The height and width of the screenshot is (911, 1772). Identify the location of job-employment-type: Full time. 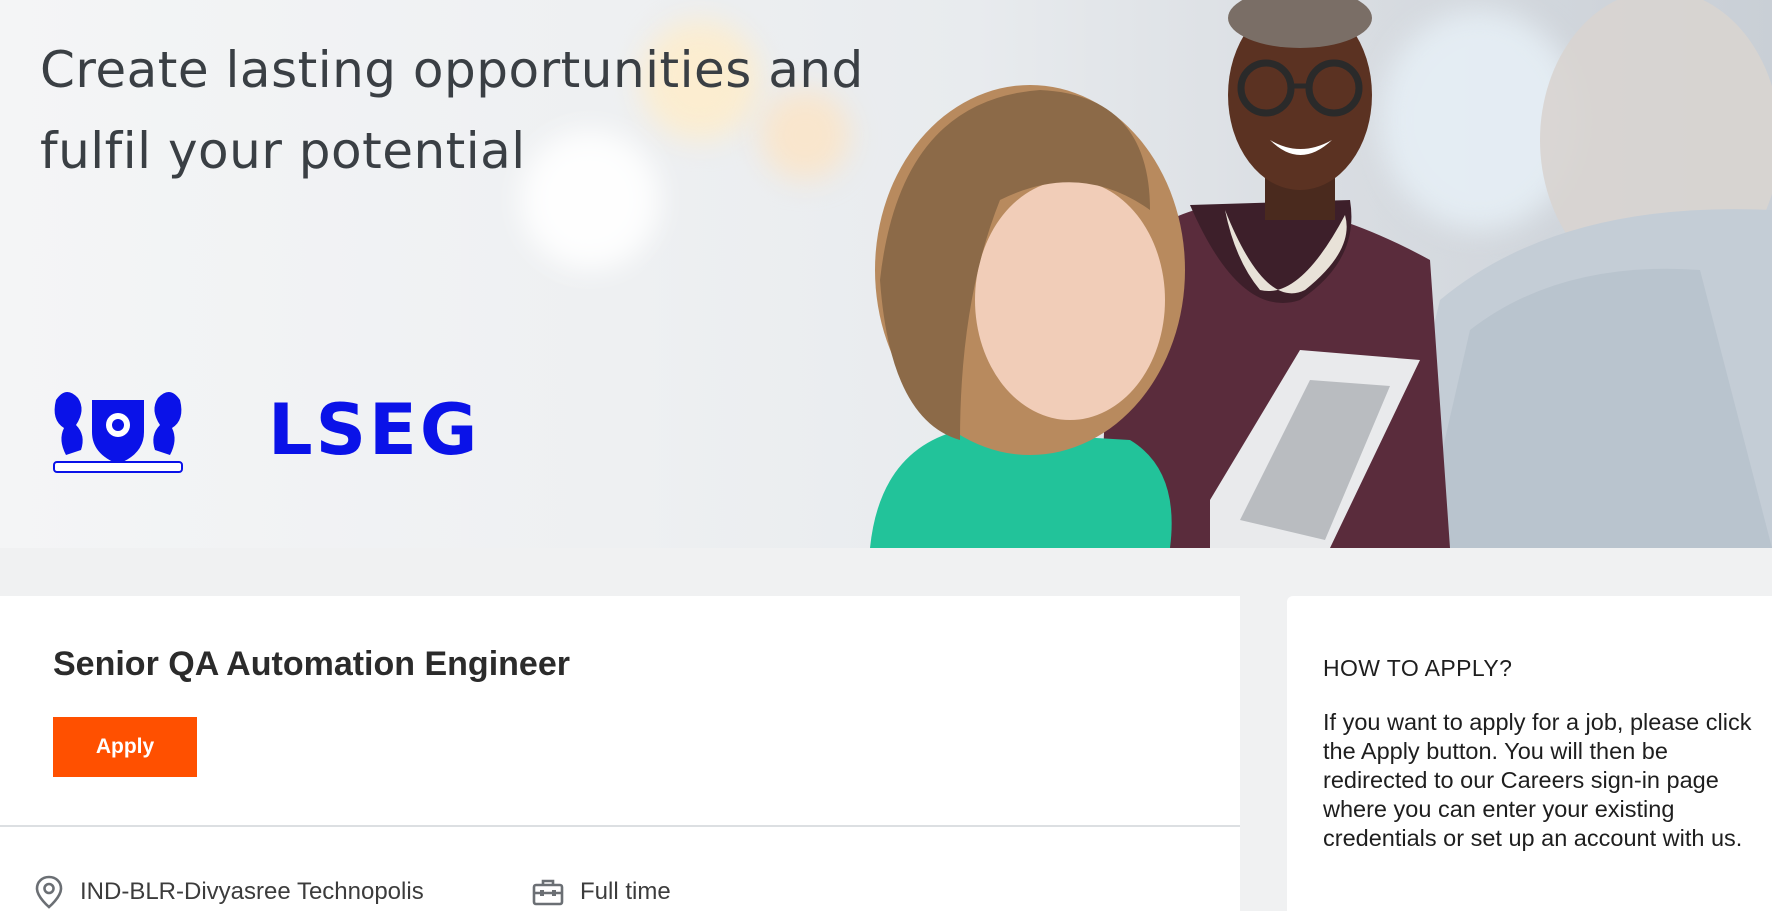
(601, 892).